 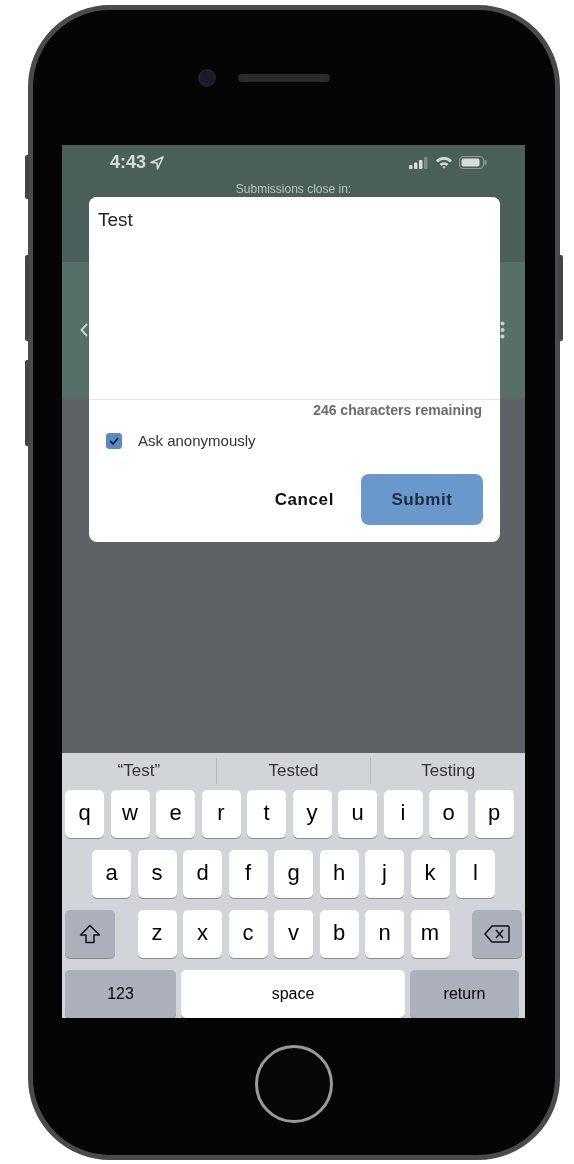 I want to click on keyboard-key: f, so click(x=248, y=874).